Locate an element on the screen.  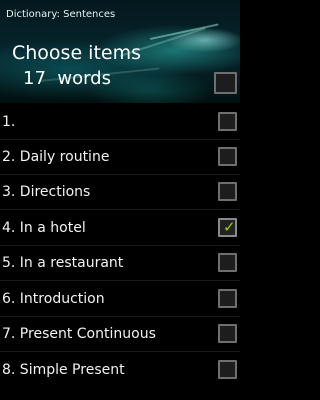
list-item: 8. Simple Present is located at coordinates (120, 370).